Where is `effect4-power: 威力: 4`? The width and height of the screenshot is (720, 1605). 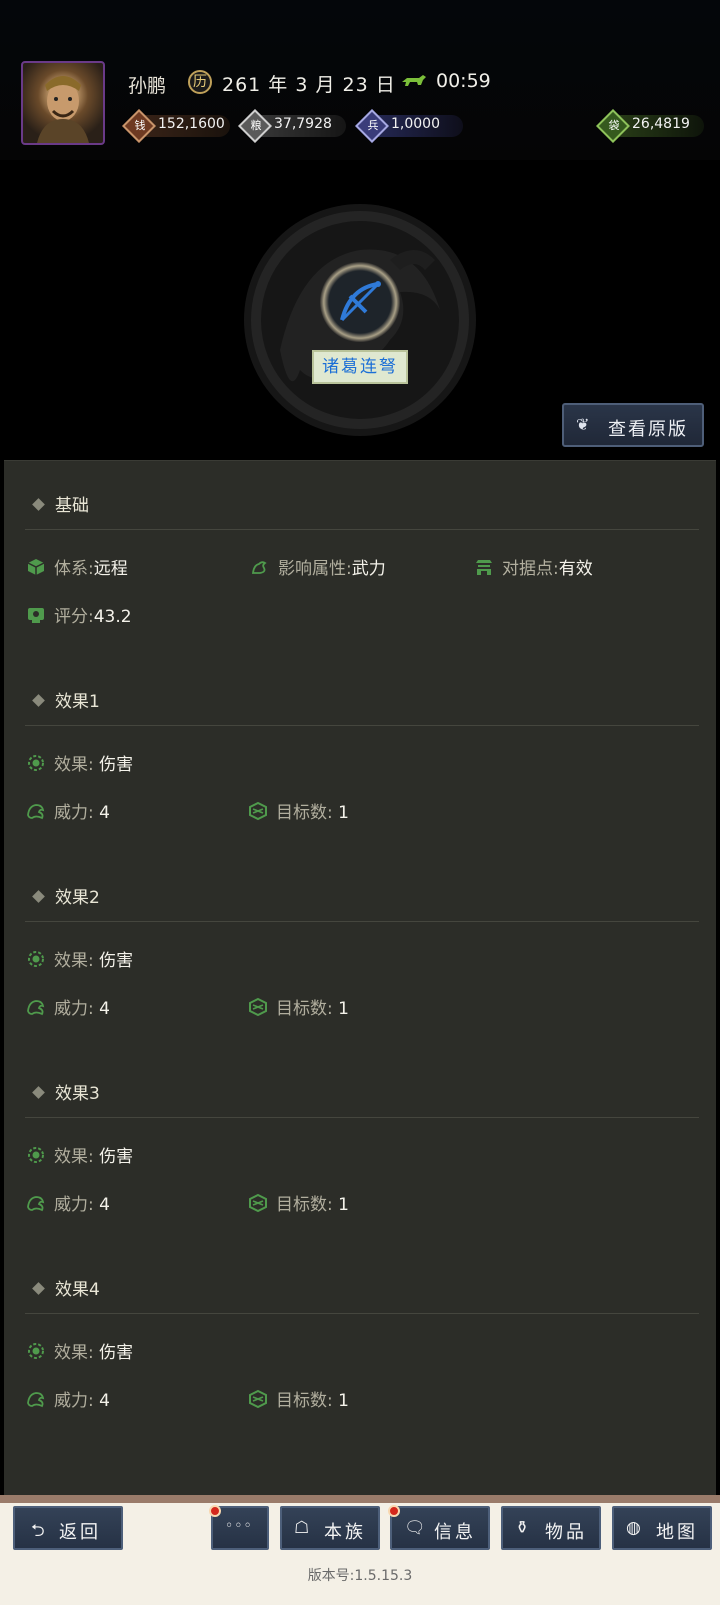
effect4-power: 威力: 4 is located at coordinates (68, 1398).